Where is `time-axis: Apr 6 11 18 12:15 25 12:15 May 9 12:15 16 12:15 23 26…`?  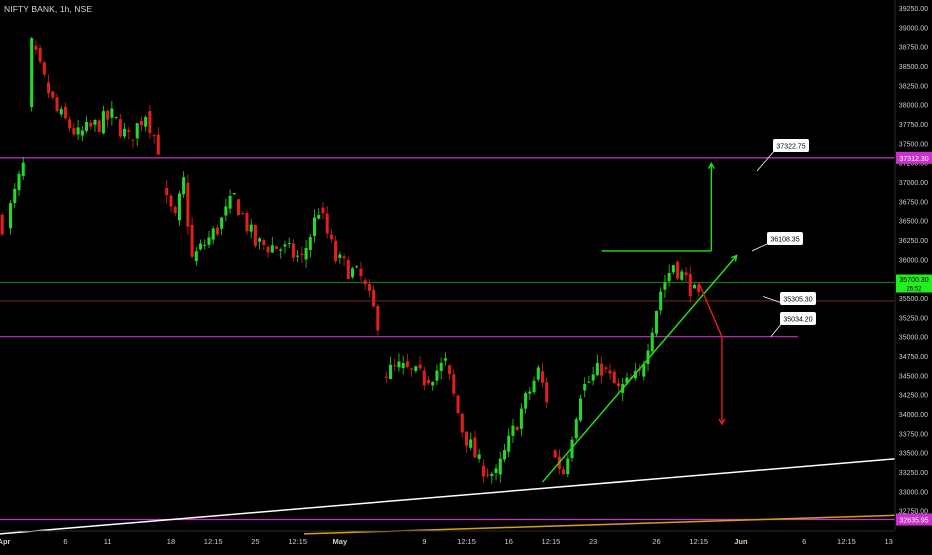
time-axis: Apr 6 11 18 12:15 25 12:15 May 9 12:15 16 12:15 23 26… is located at coordinates (447, 538).